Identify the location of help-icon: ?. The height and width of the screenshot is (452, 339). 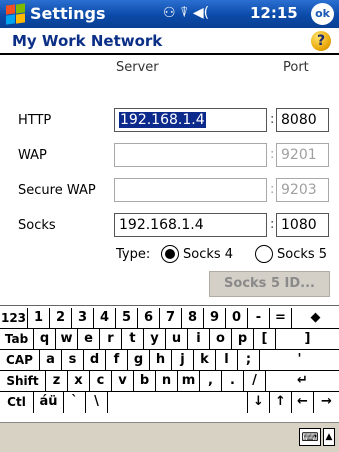
(321, 41).